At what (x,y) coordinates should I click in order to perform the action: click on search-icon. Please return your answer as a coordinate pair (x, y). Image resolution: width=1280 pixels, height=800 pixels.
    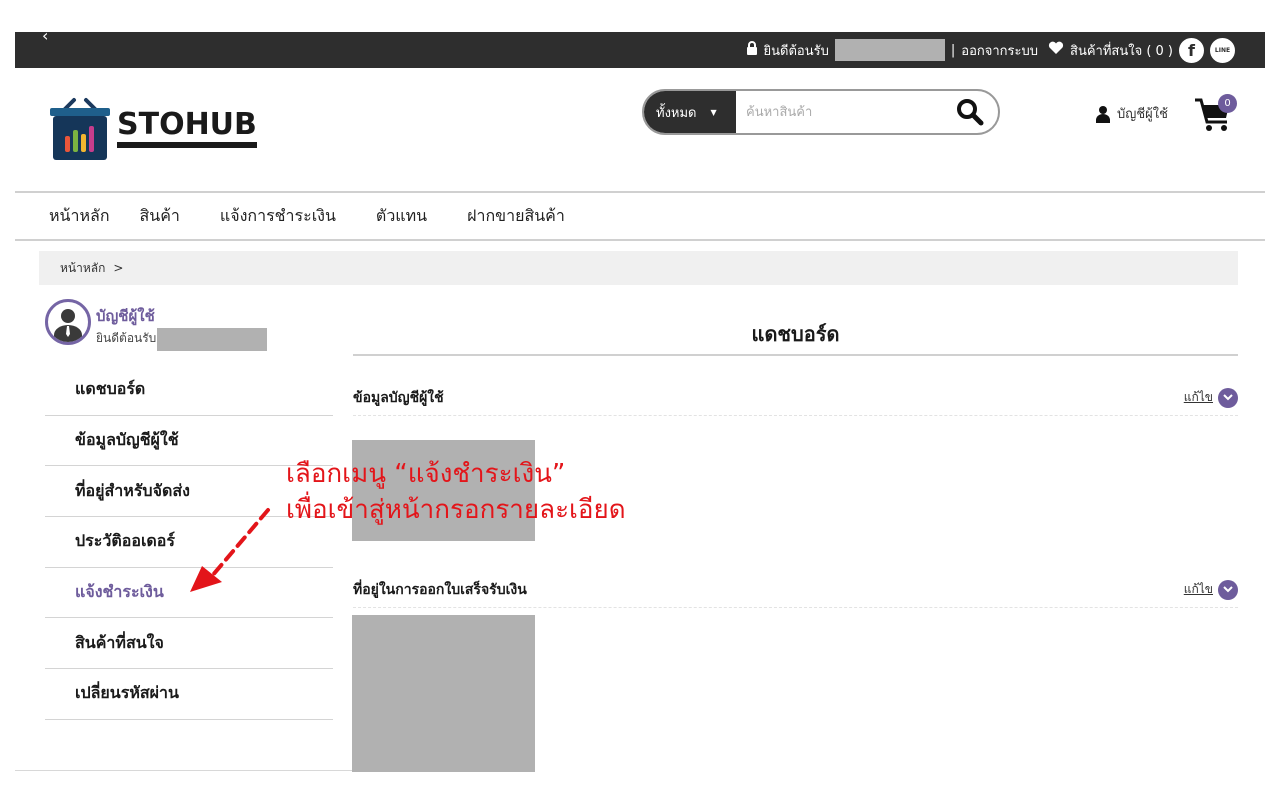
    Looking at the image, I should click on (970, 112).